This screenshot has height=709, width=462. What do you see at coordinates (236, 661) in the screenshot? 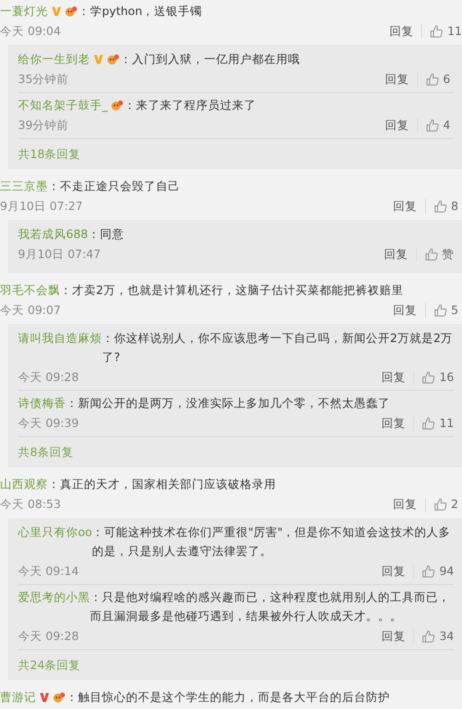
I see `more-replies-link: 共24条回复` at bounding box center [236, 661].